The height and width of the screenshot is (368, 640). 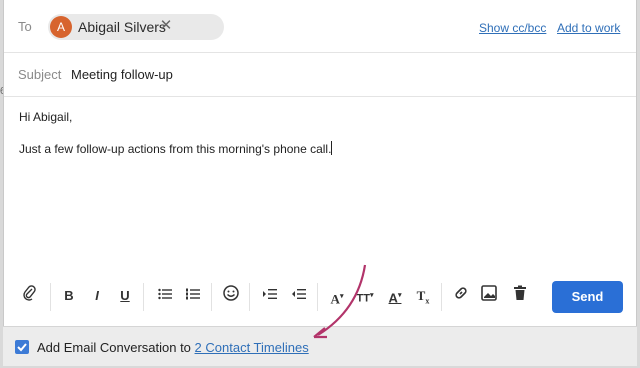 What do you see at coordinates (395, 296) in the screenshot?
I see `font-color-icon: A▾` at bounding box center [395, 296].